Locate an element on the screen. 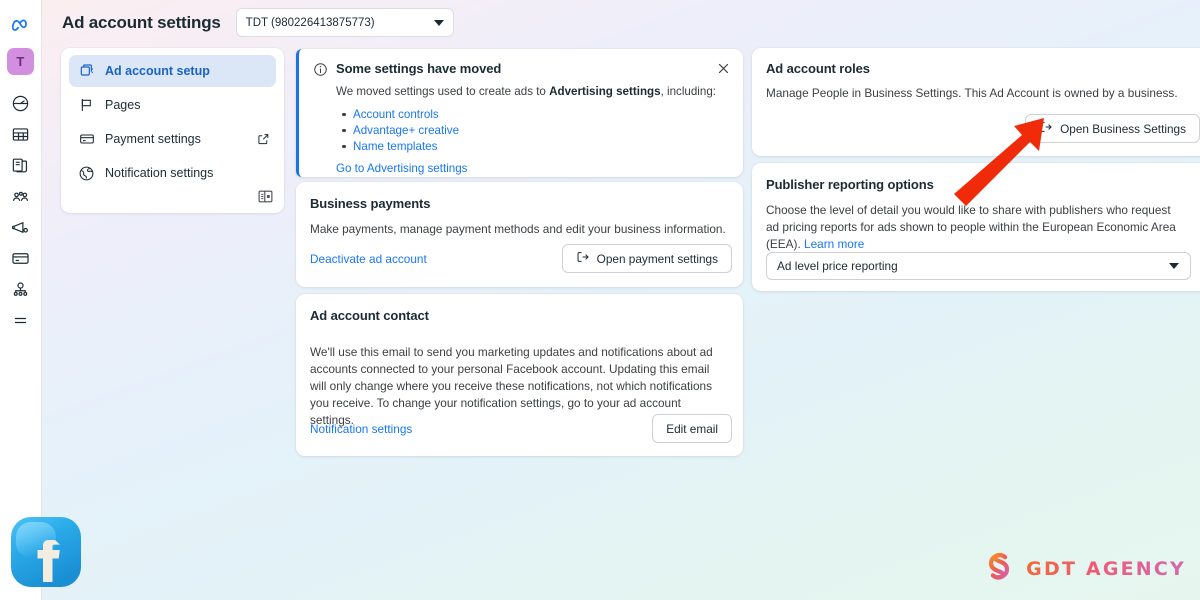 This screenshot has width=1200, height=600. open-payment-settings-button: Open payment settings is located at coordinates (646, 258).